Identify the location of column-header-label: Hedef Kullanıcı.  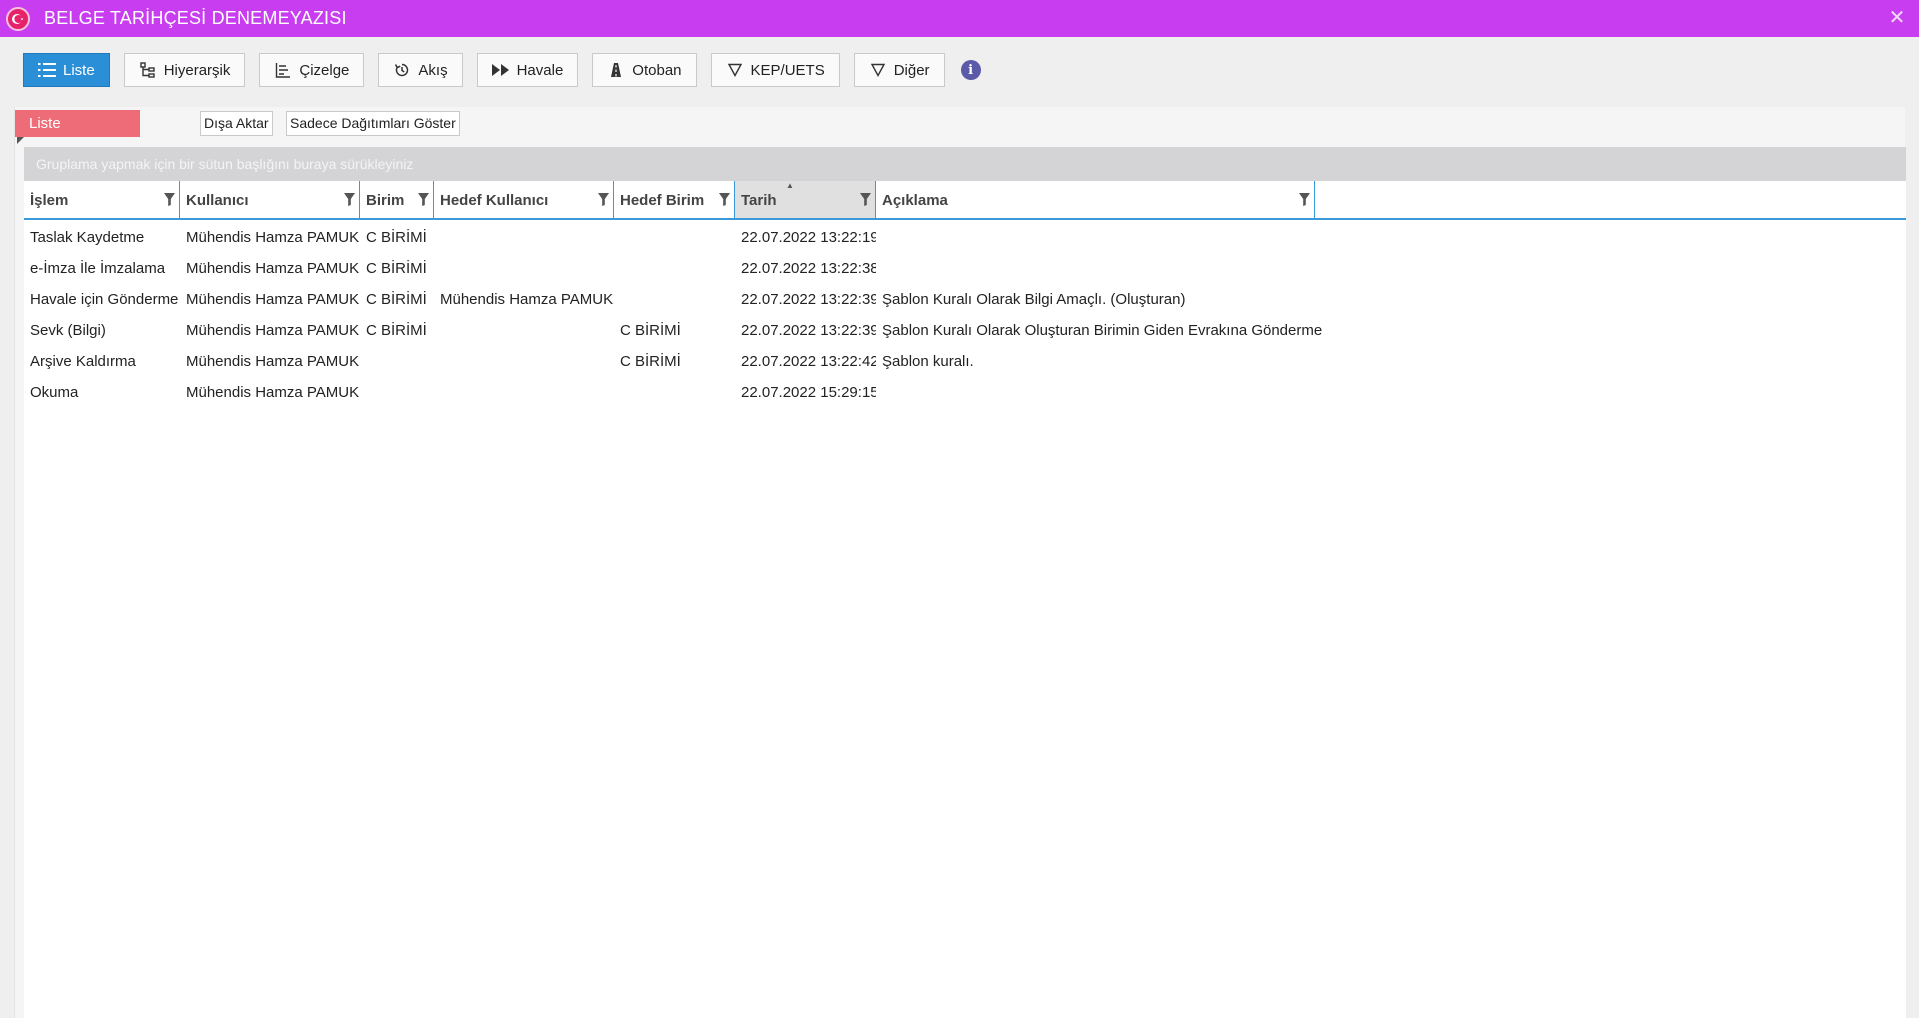
(494, 200).